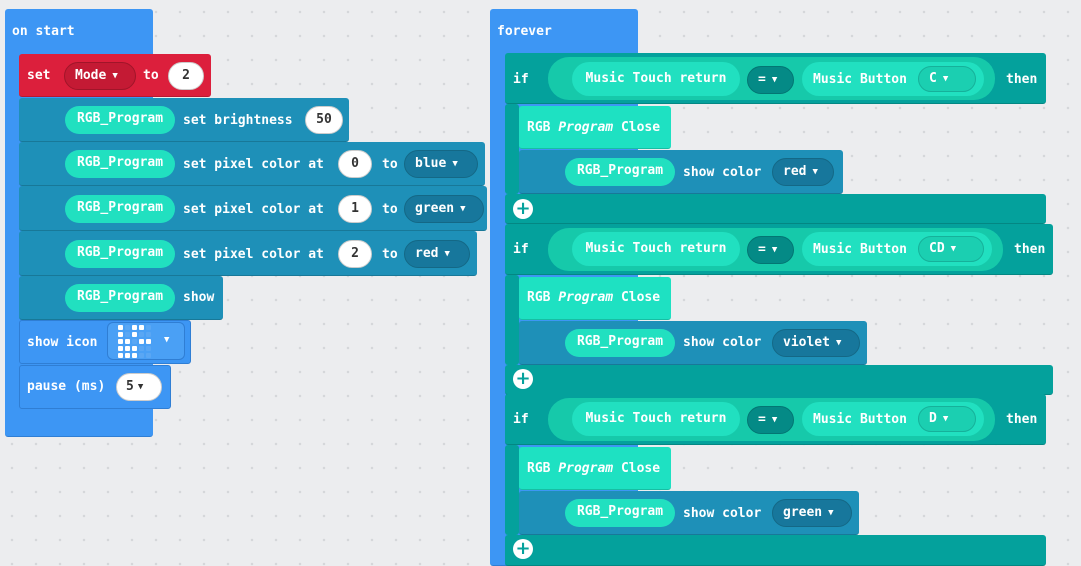  I want to click on pixel-color-dropdown: blue ▼, so click(441, 164).